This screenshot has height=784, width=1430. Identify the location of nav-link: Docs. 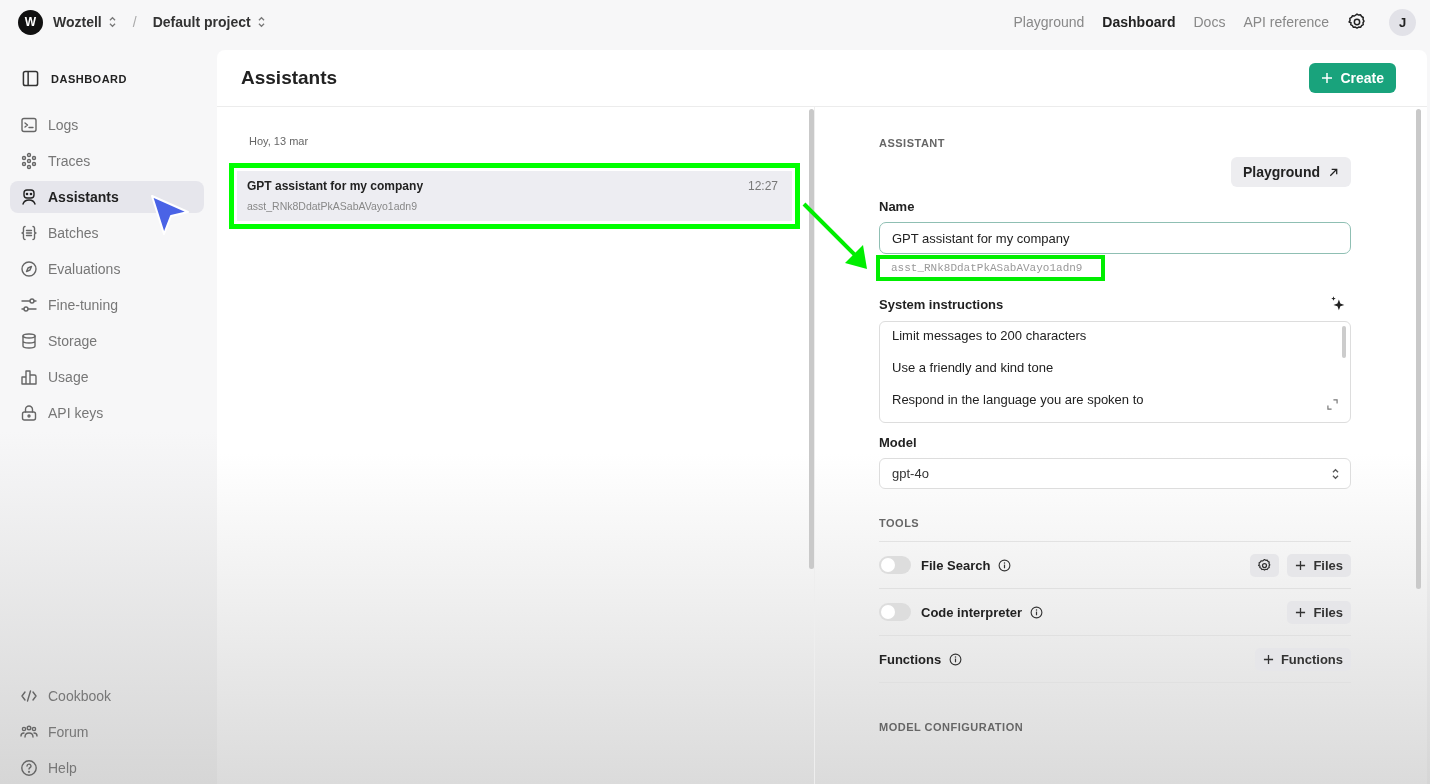
(1209, 22).